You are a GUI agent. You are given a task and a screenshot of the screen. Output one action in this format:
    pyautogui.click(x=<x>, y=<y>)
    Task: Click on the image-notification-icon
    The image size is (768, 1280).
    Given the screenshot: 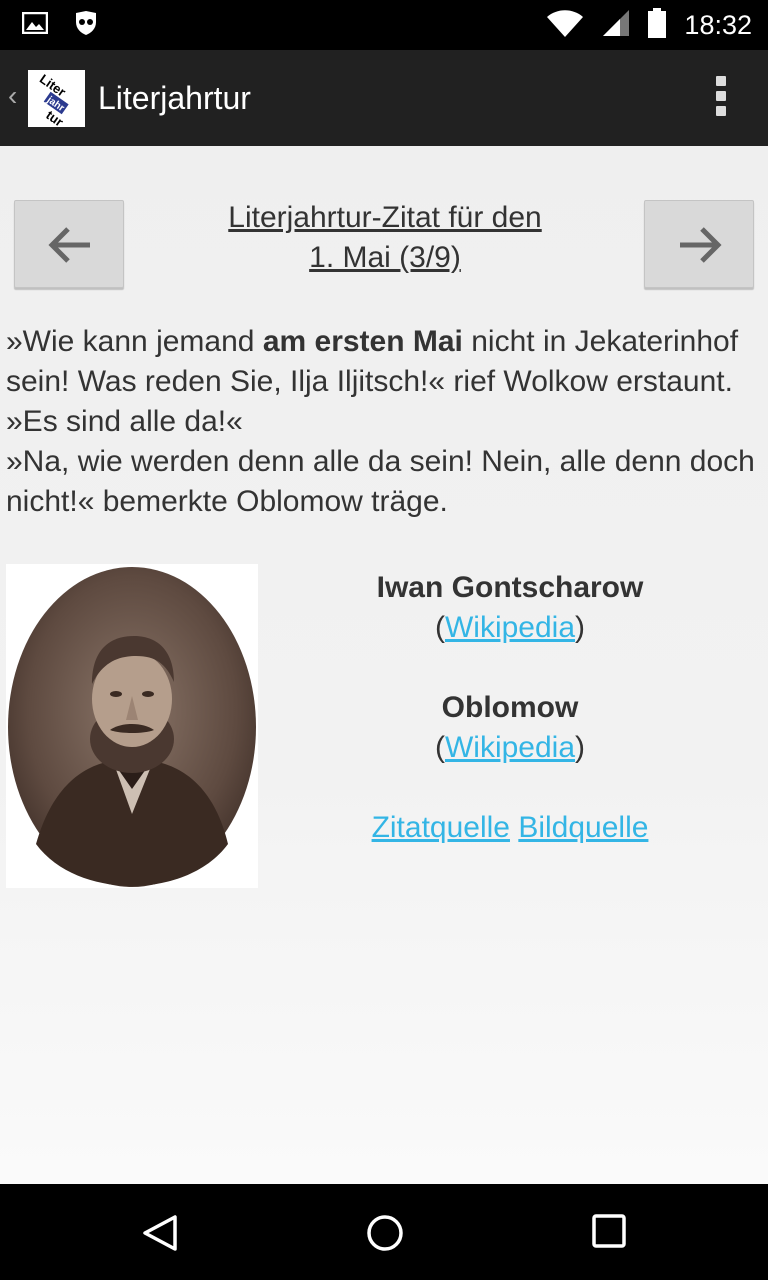 What is the action you would take?
    pyautogui.click(x=35, y=25)
    